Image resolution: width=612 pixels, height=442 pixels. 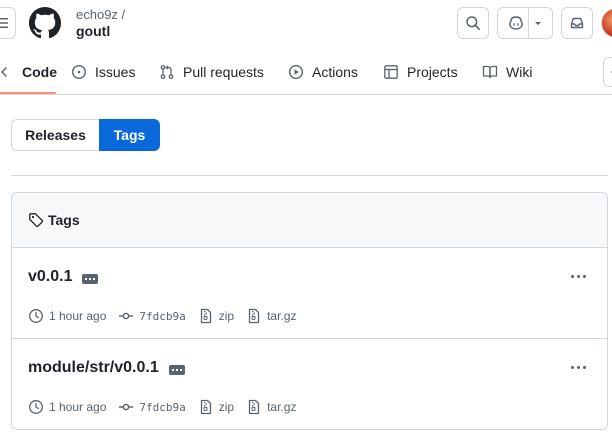 What do you see at coordinates (309, 220) in the screenshot?
I see `tags-list-header: Tags` at bounding box center [309, 220].